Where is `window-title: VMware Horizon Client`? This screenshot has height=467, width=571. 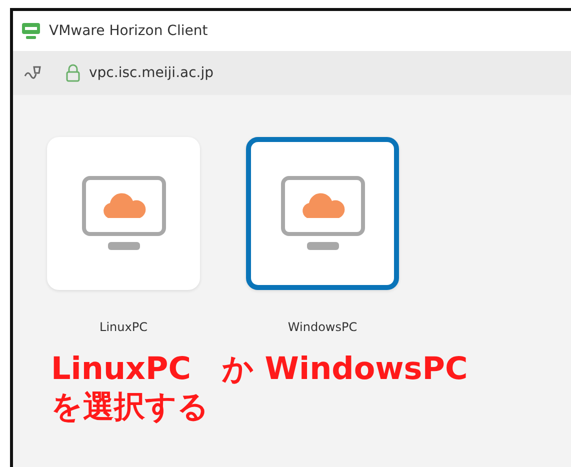
window-title: VMware Horizon Client is located at coordinates (128, 31).